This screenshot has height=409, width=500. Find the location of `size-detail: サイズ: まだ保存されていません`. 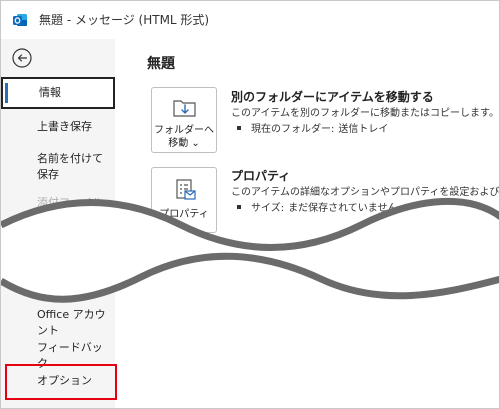

size-detail: サイズ: まだ保存されていません is located at coordinates (317, 208).